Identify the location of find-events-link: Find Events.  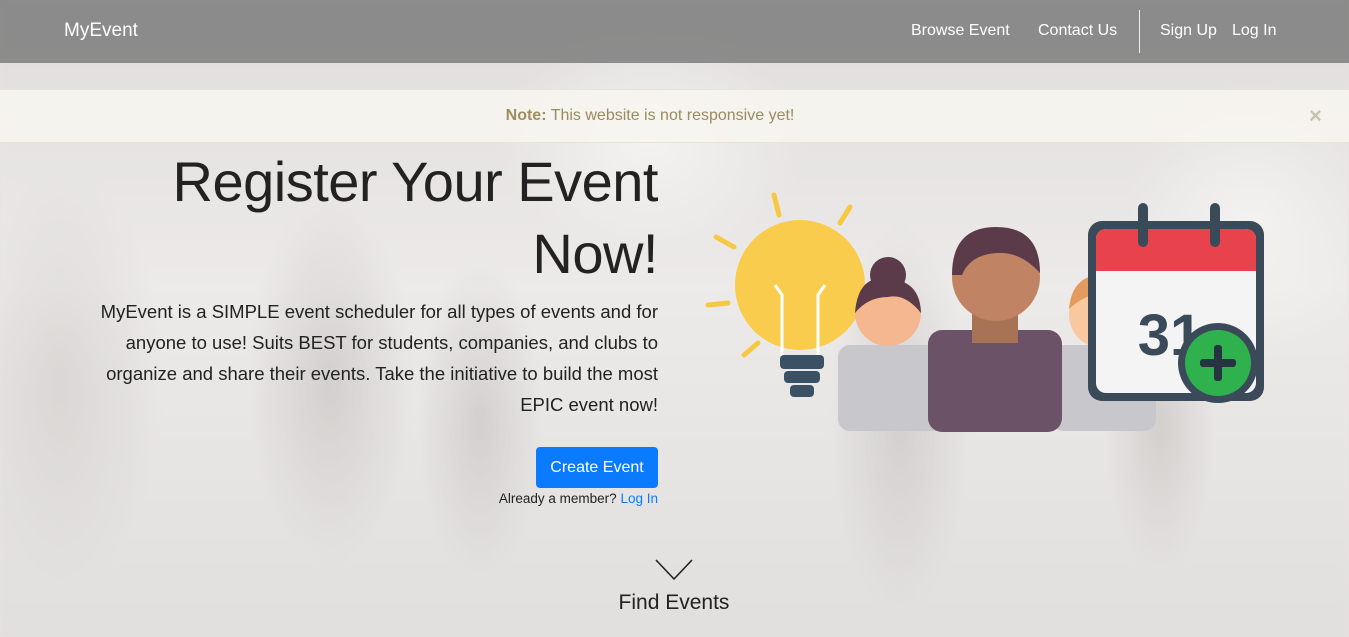
(674, 603).